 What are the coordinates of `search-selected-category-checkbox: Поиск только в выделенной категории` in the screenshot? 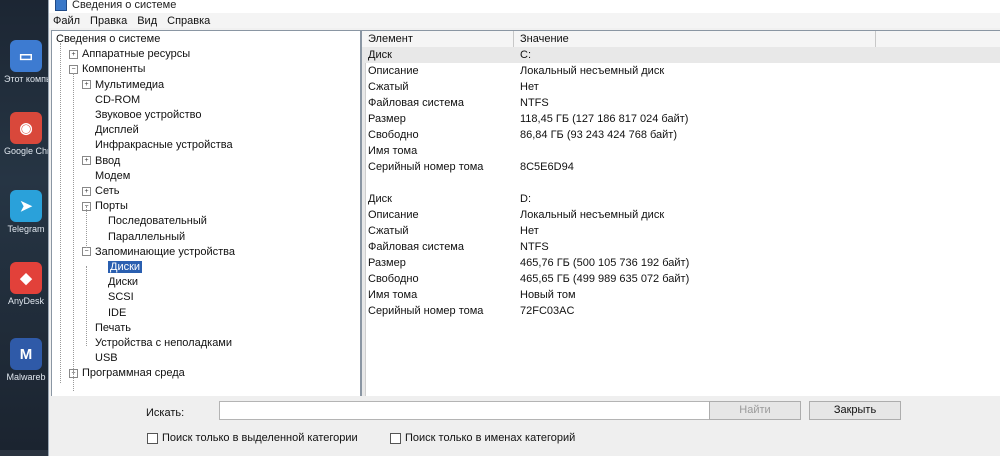 It's located at (252, 438).